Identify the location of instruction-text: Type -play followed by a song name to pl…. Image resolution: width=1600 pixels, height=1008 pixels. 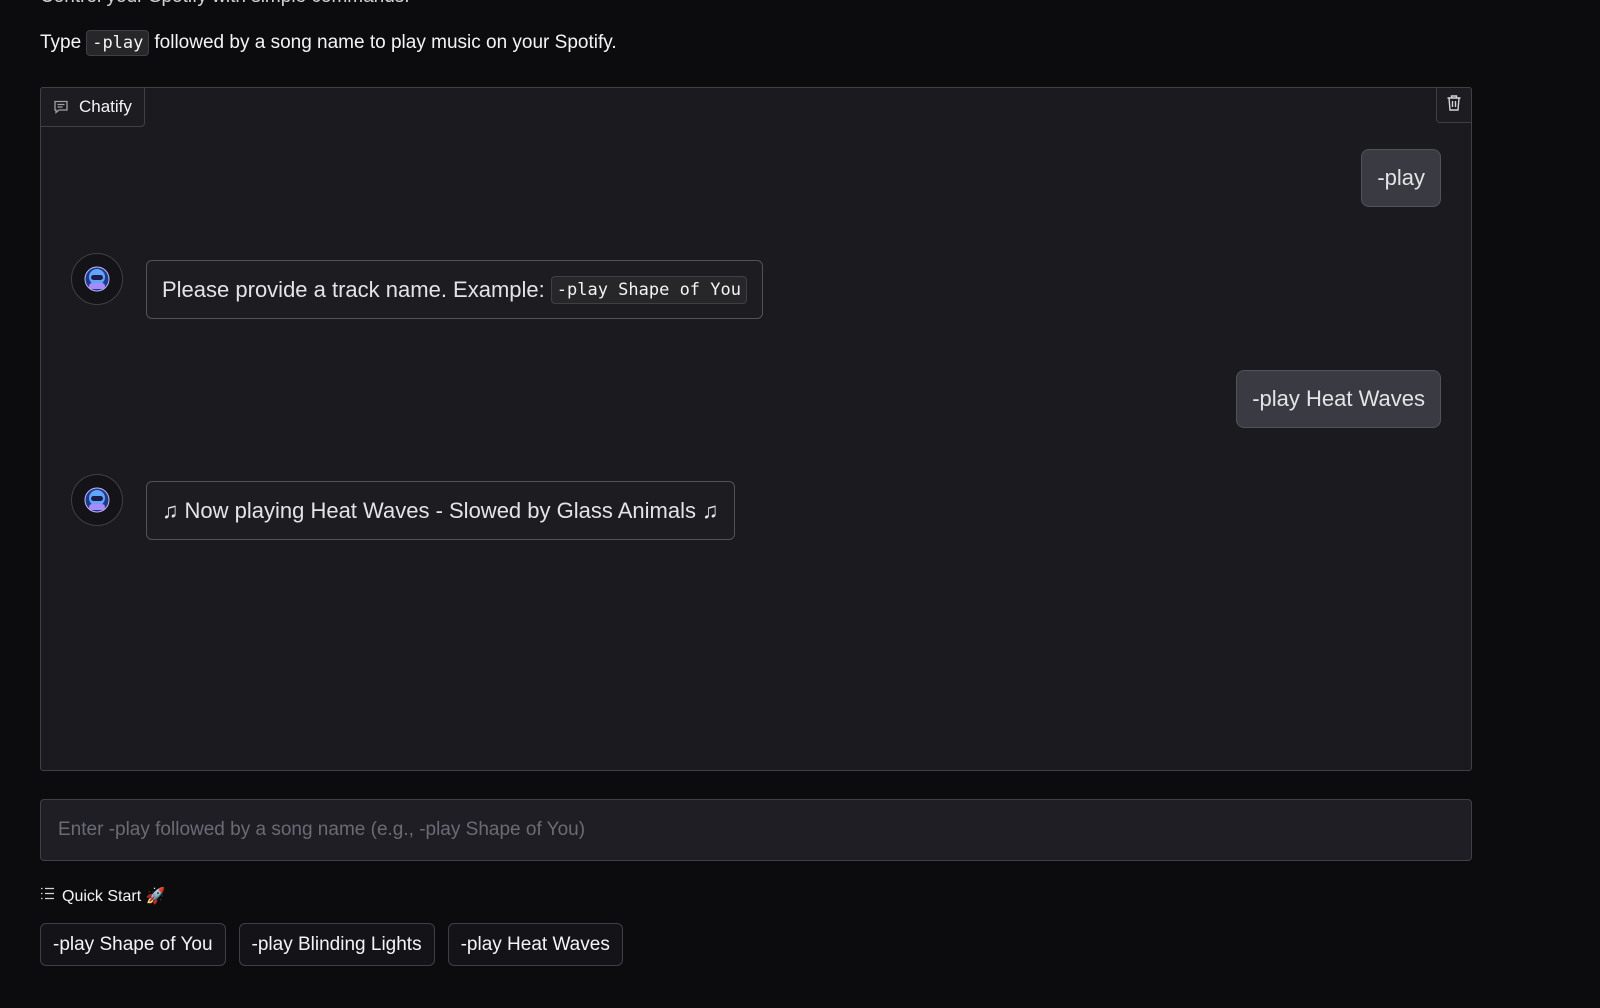
(328, 43).